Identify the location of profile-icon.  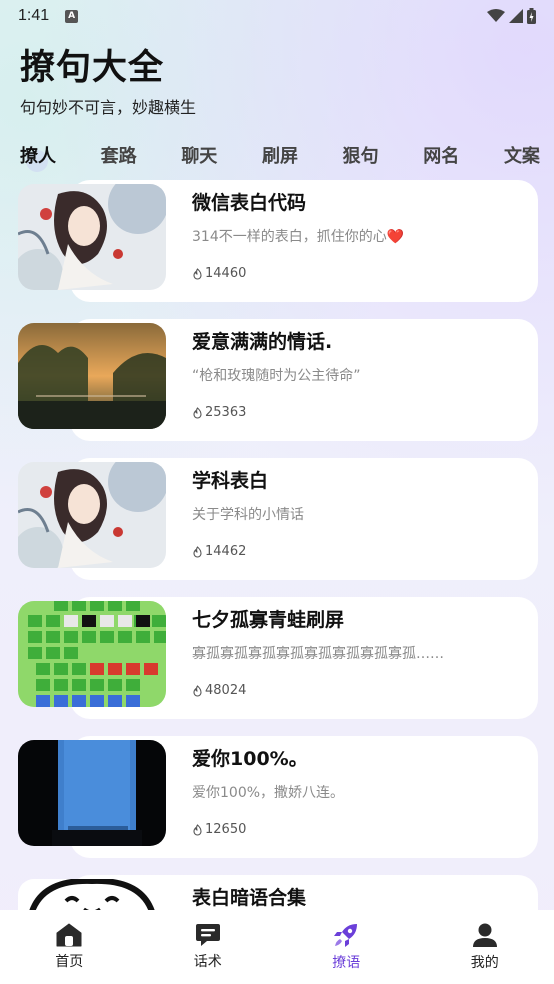
(484, 935).